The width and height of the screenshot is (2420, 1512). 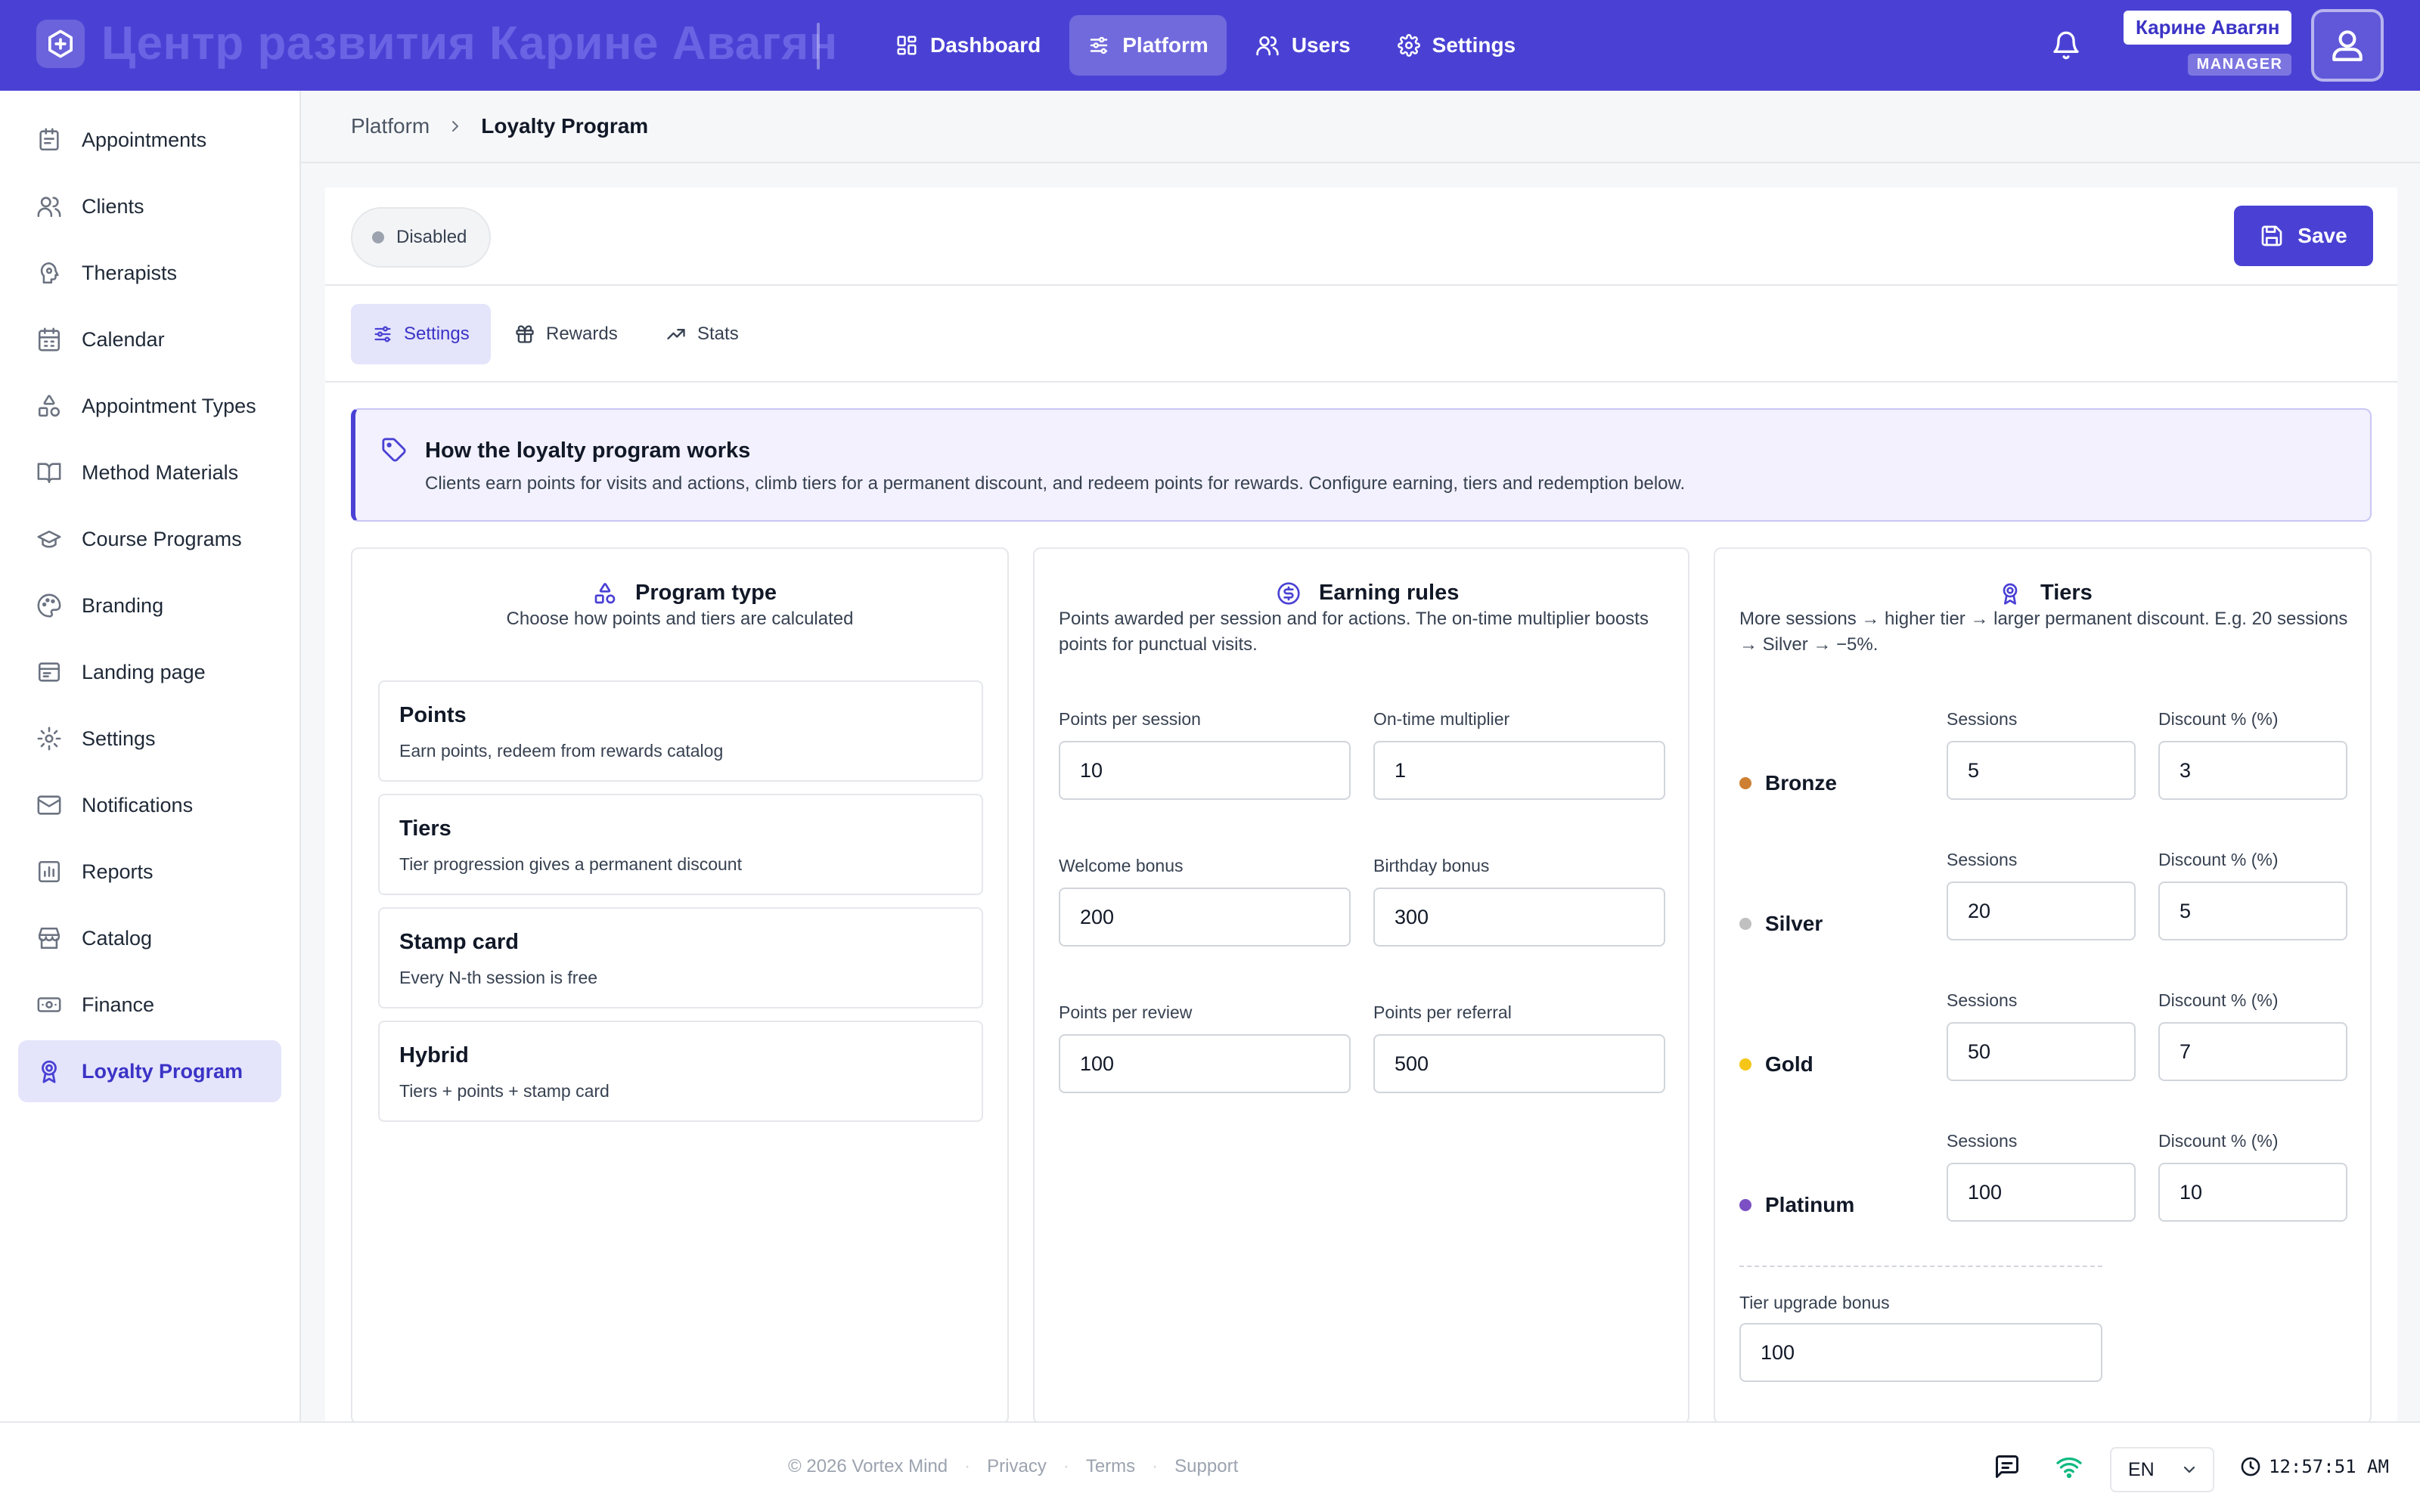 I want to click on tier-name-label: Bronze, so click(x=1801, y=783).